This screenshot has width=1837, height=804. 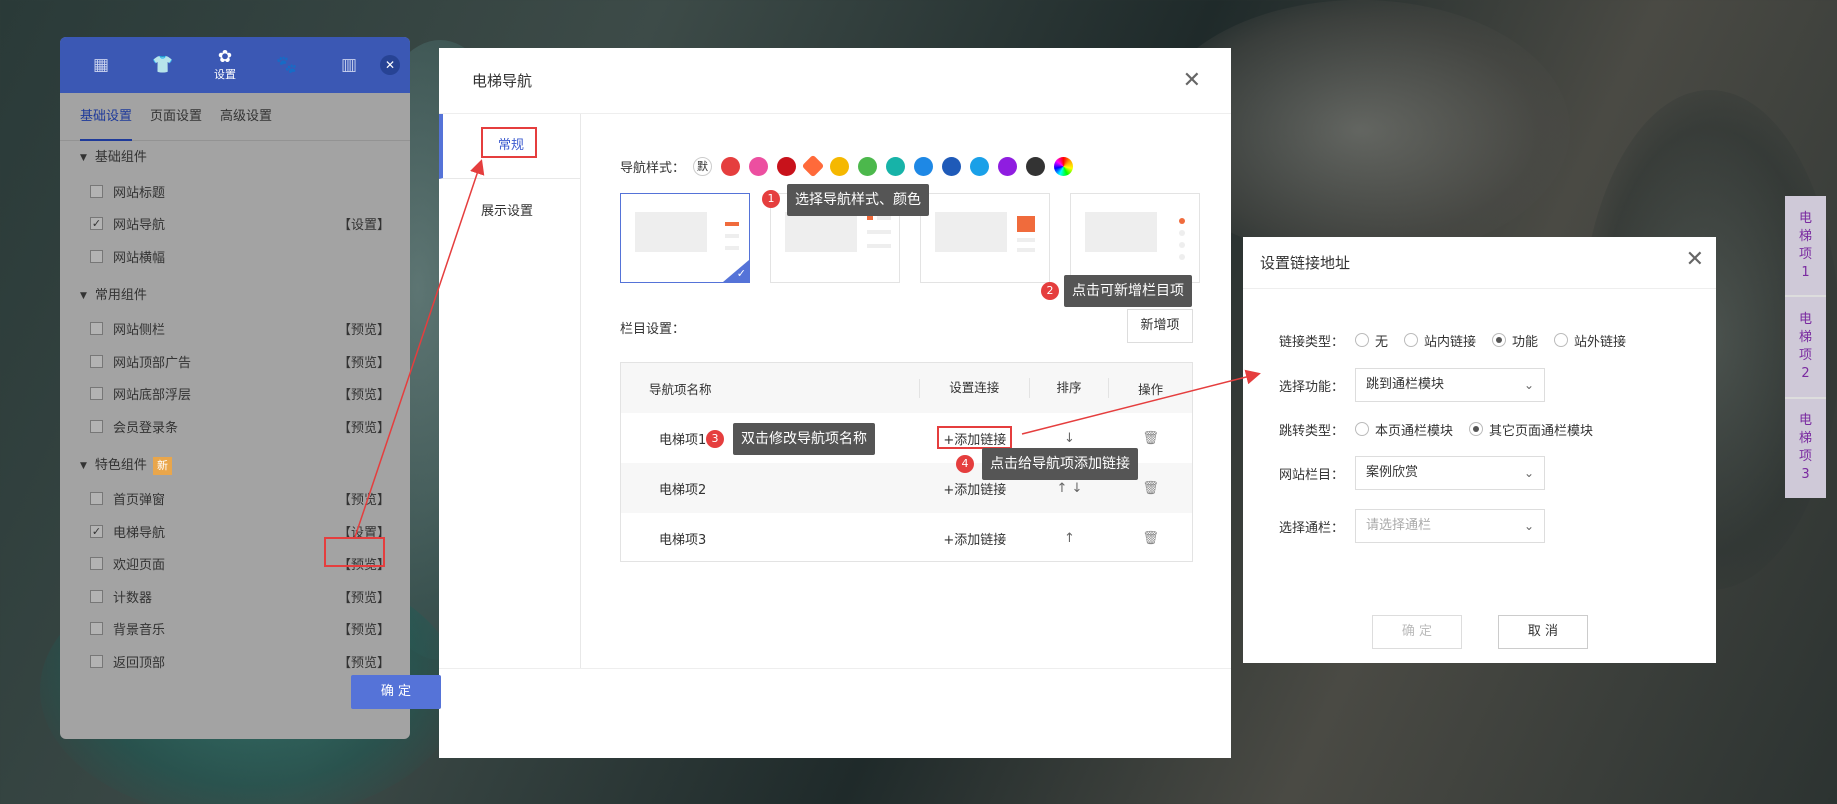 I want to click on component-label: 背景音乐, so click(x=139, y=631).